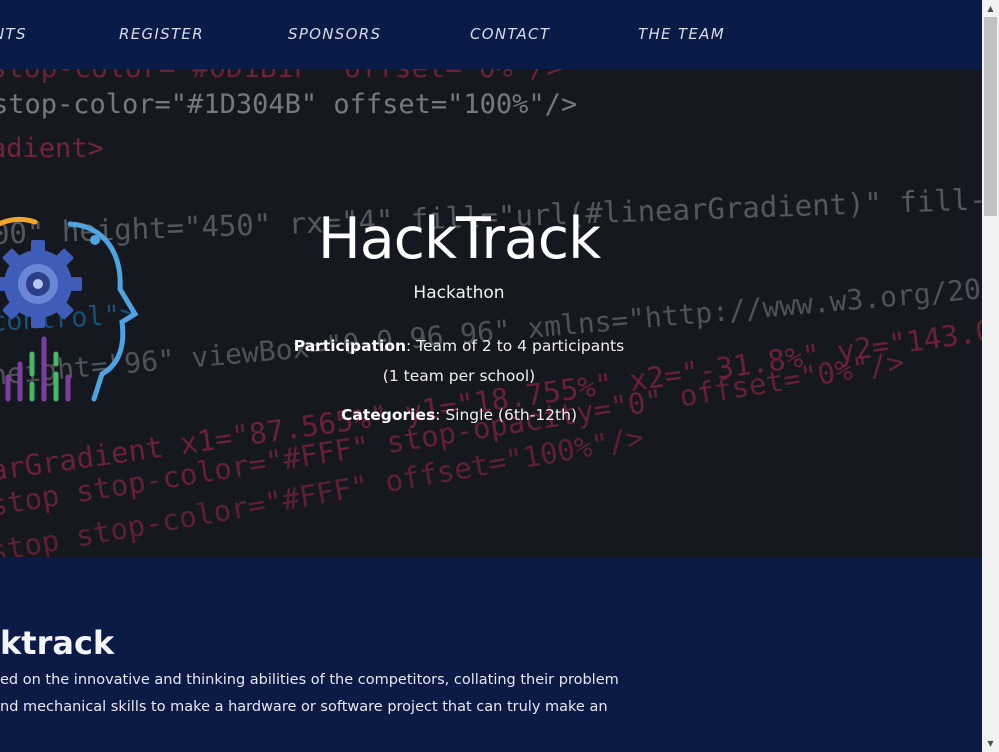  I want to click on participation-label: Participation, so click(349, 346).